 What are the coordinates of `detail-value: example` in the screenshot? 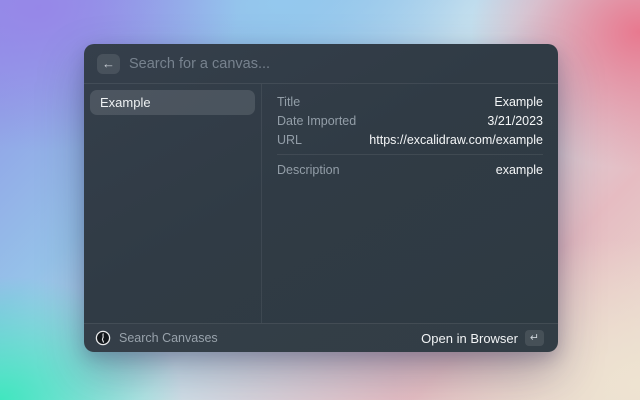 It's located at (519, 169).